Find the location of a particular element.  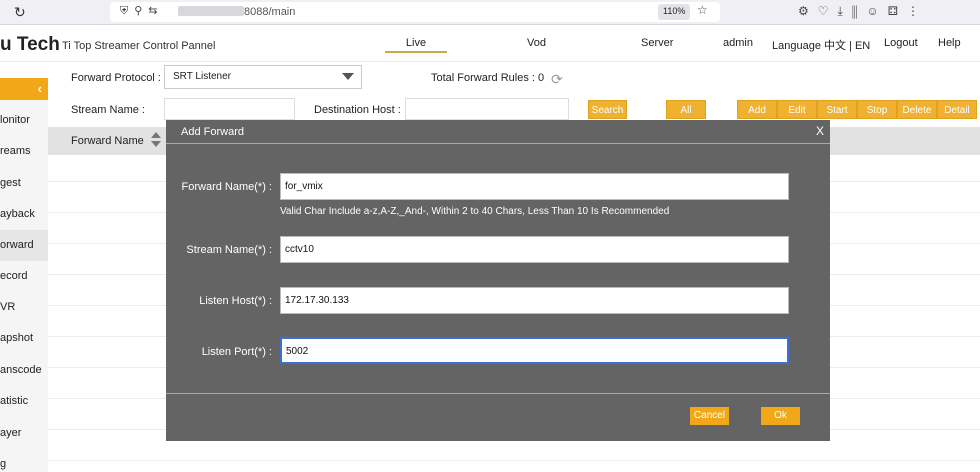

delete-button: Delete is located at coordinates (917, 109).